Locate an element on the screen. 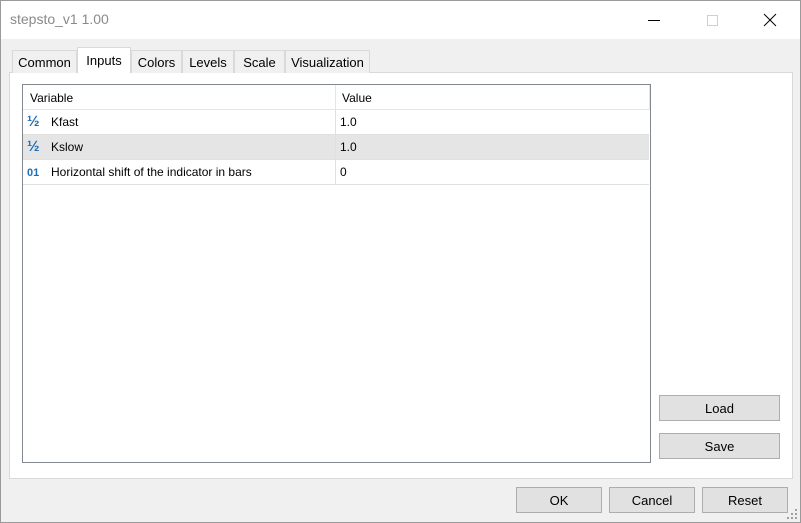 Image resolution: width=801 pixels, height=523 pixels. cancel-button: Cancel is located at coordinates (652, 500).